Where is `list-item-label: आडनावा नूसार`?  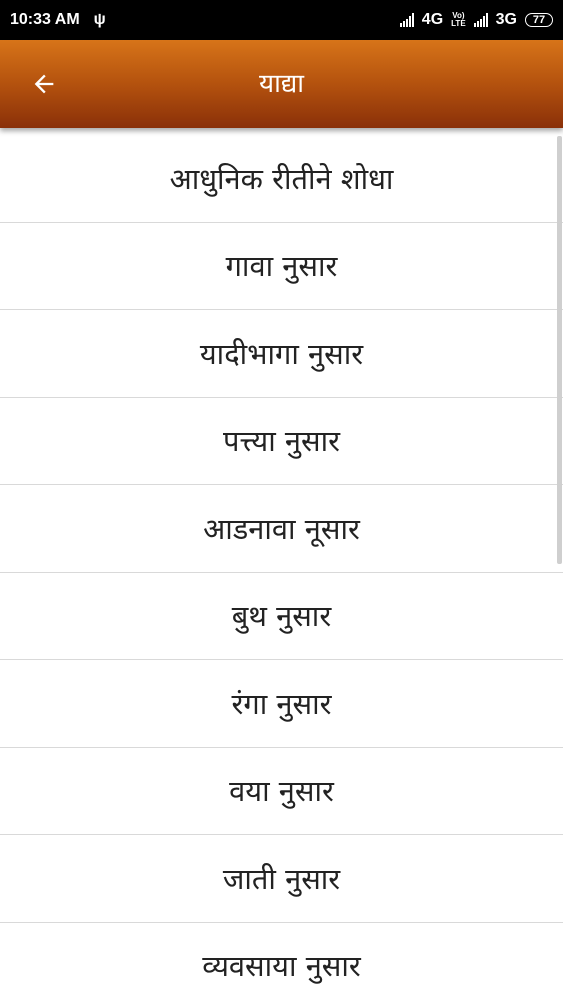 list-item-label: आडनावा नूसार is located at coordinates (281, 528).